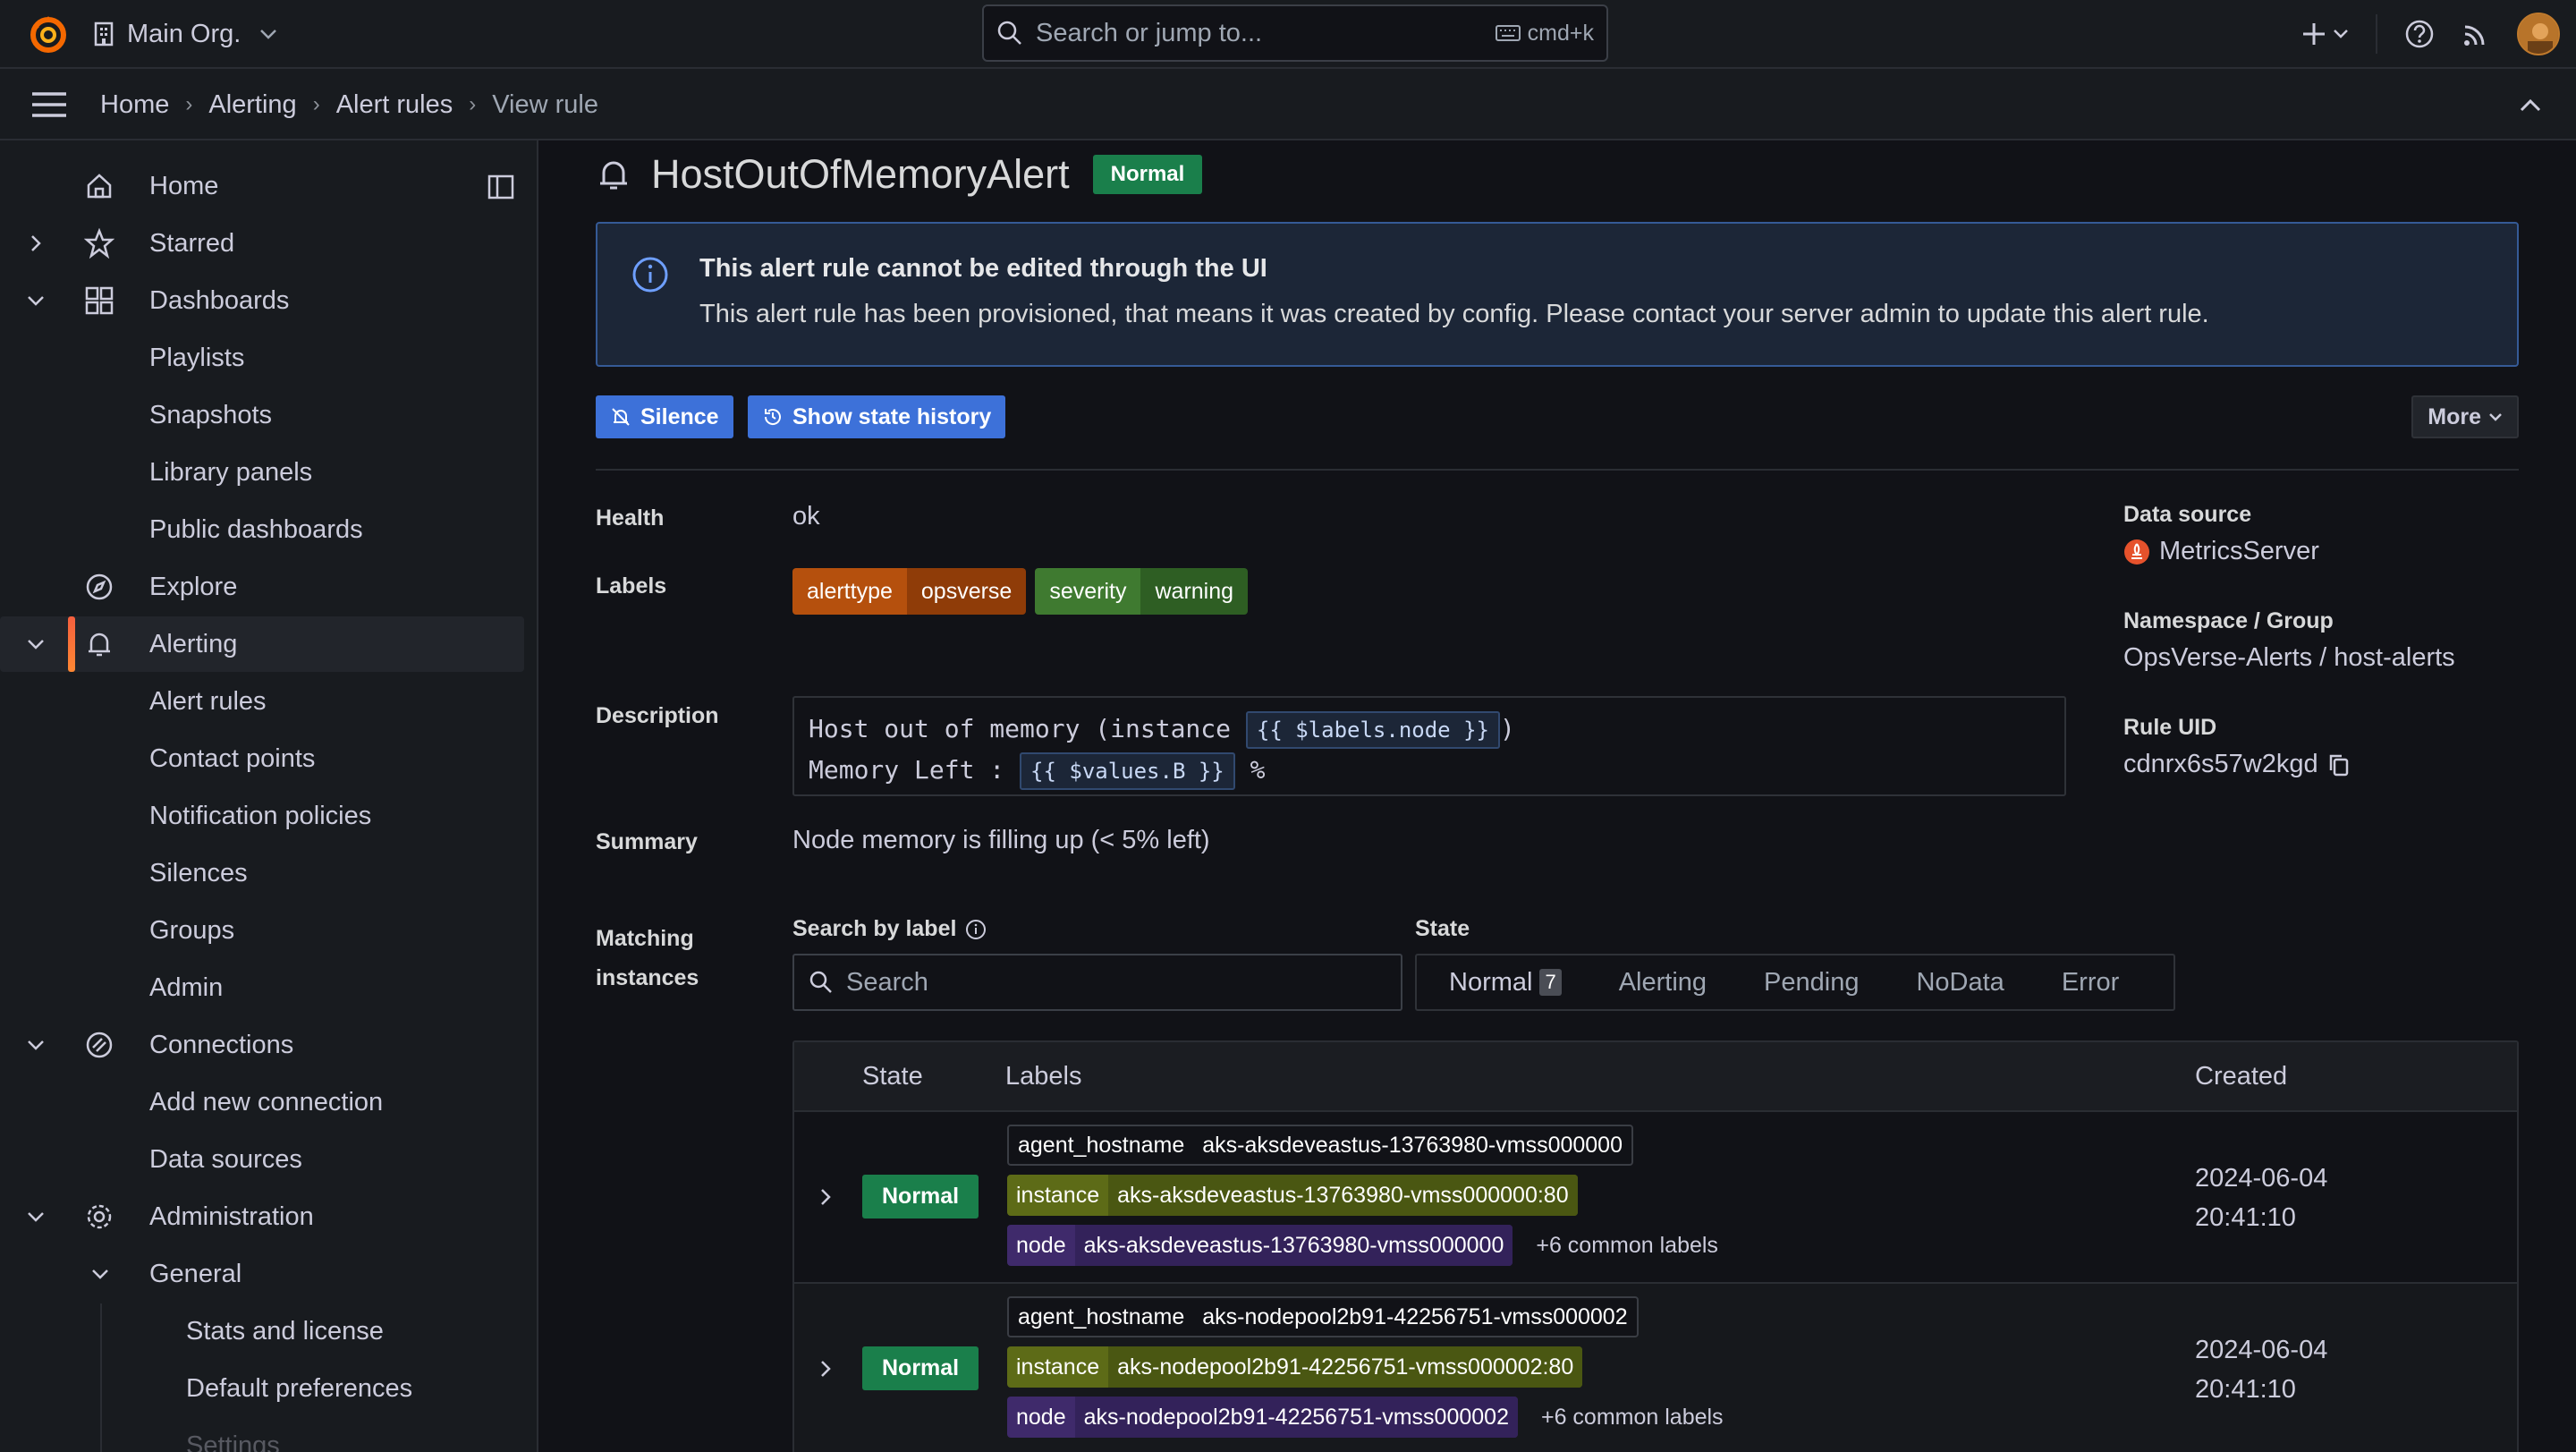  I want to click on sidebar-item-default-preferences: Default preferences, so click(262, 1388).